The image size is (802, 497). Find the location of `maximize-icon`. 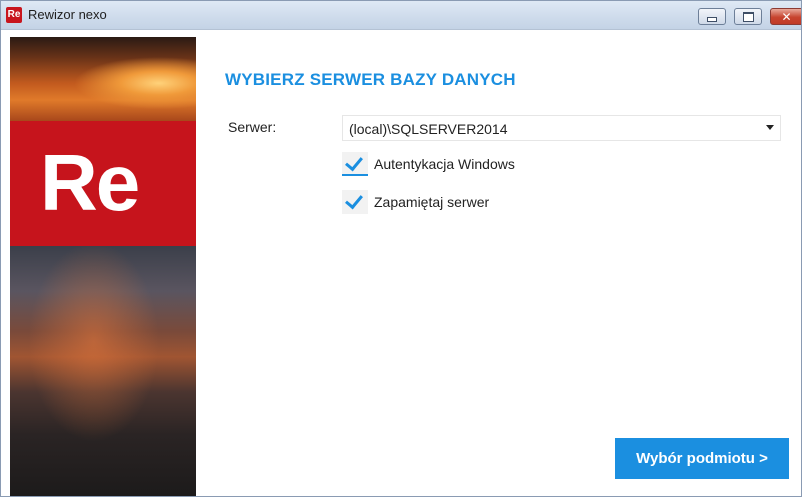

maximize-icon is located at coordinates (748, 16).